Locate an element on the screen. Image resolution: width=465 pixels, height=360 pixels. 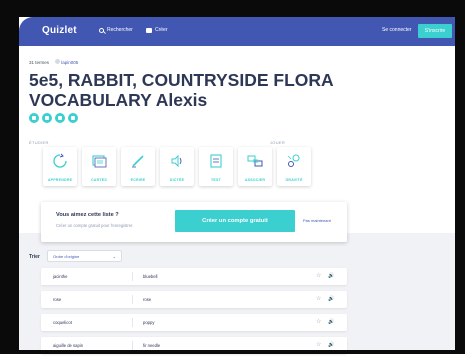
test-icon is located at coordinates (216, 161).